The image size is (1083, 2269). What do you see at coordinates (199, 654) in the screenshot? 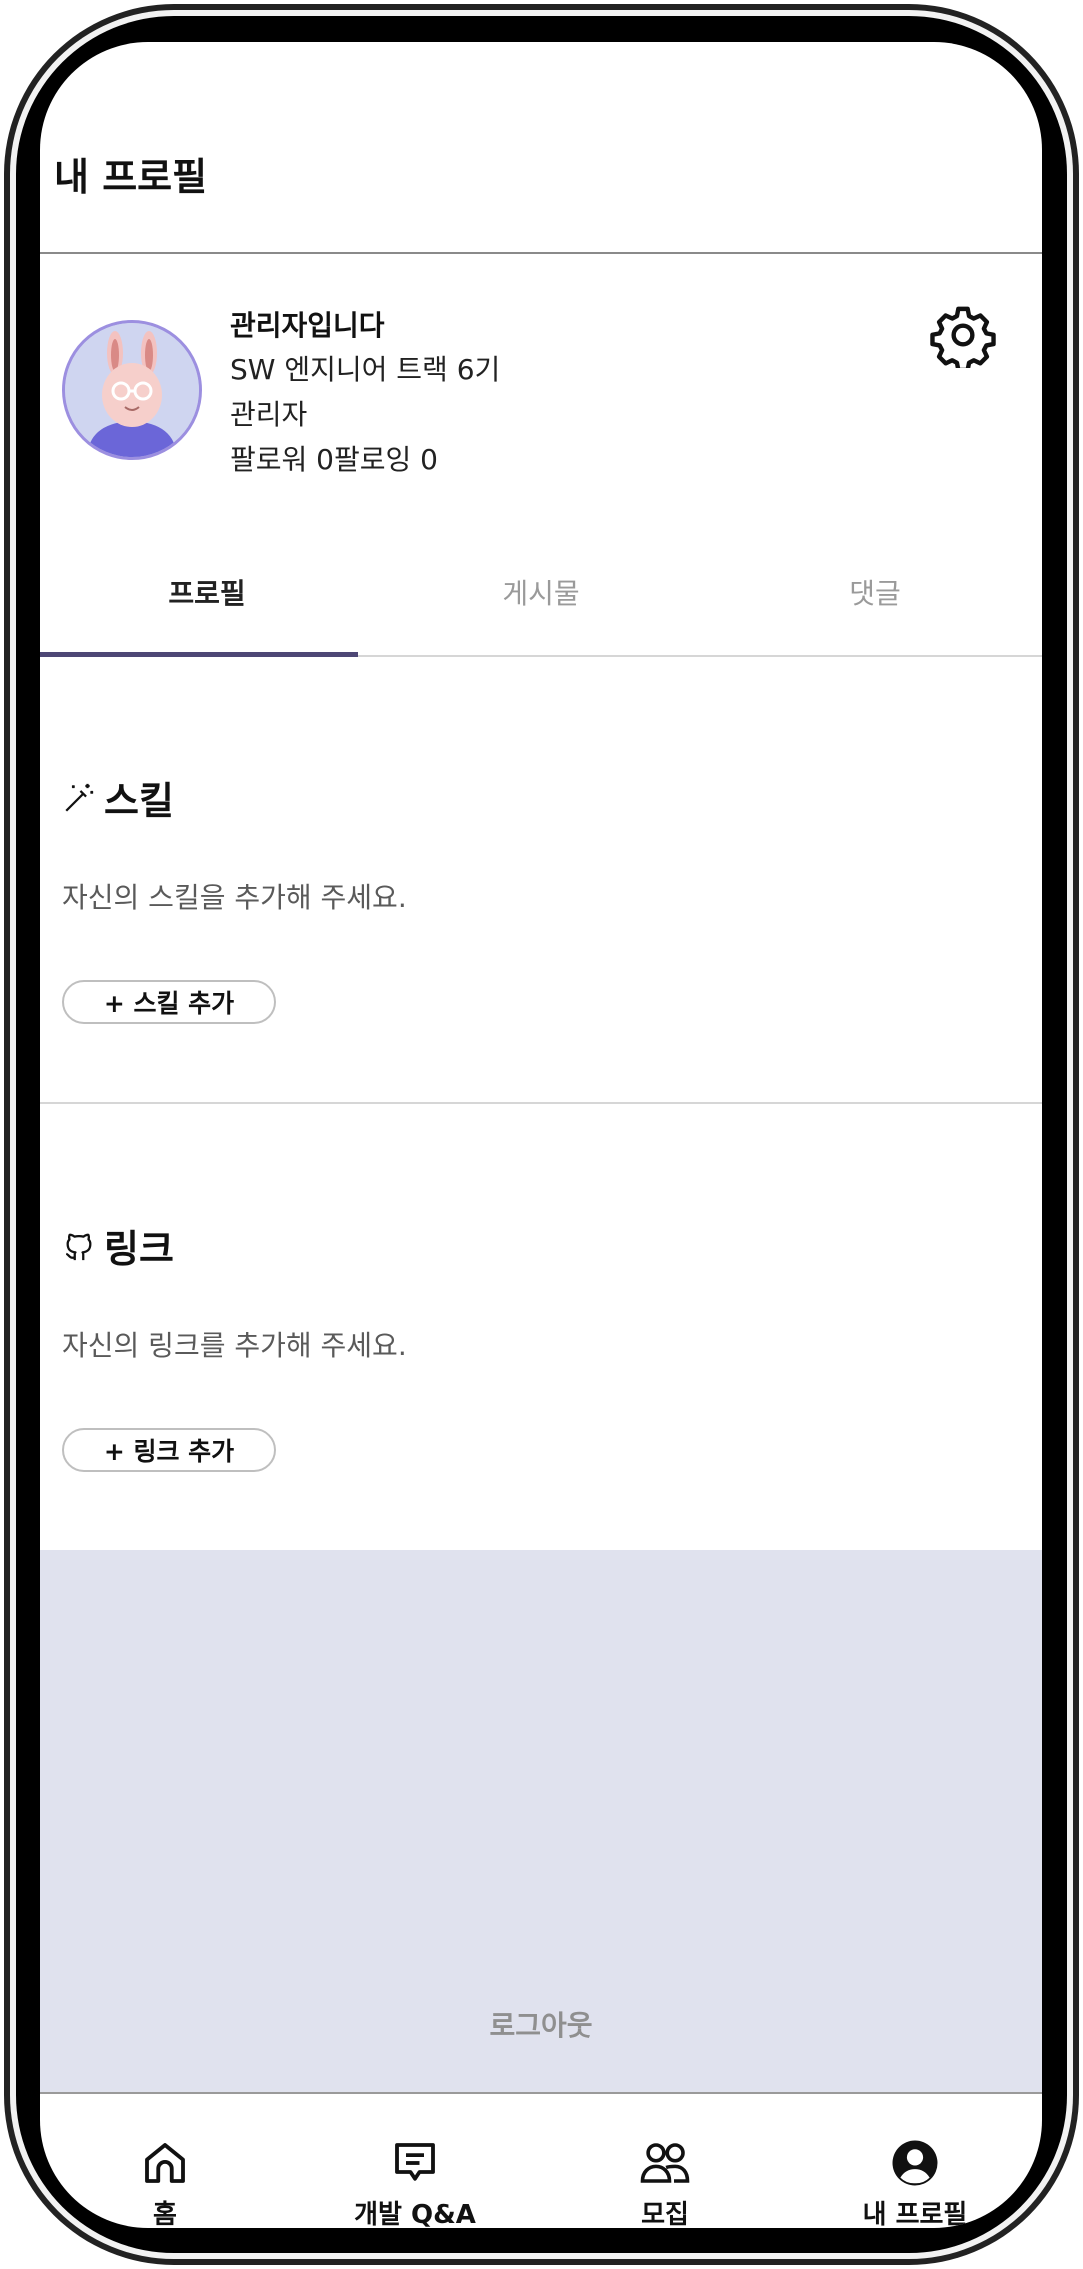
I see `tab-active-indicator` at bounding box center [199, 654].